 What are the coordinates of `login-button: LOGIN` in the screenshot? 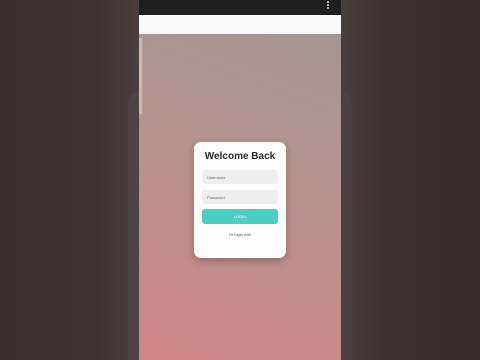 It's located at (240, 216).